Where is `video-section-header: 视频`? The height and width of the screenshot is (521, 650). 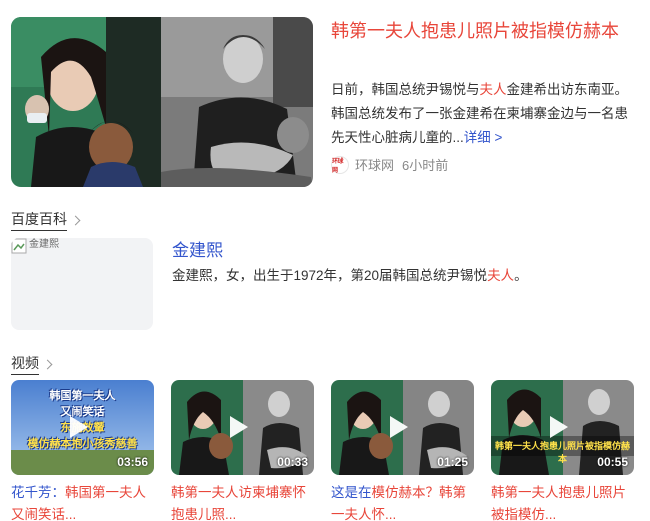
video-section-header: 视频 is located at coordinates (32, 364).